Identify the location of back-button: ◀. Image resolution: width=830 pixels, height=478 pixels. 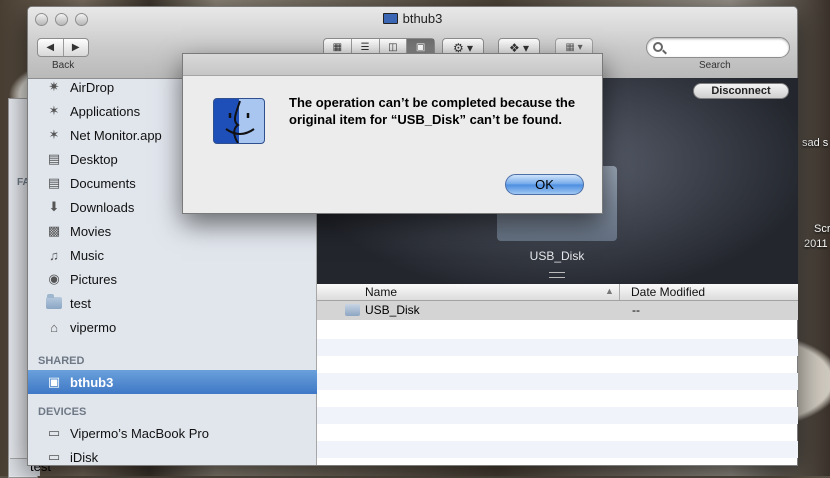
(51, 47).